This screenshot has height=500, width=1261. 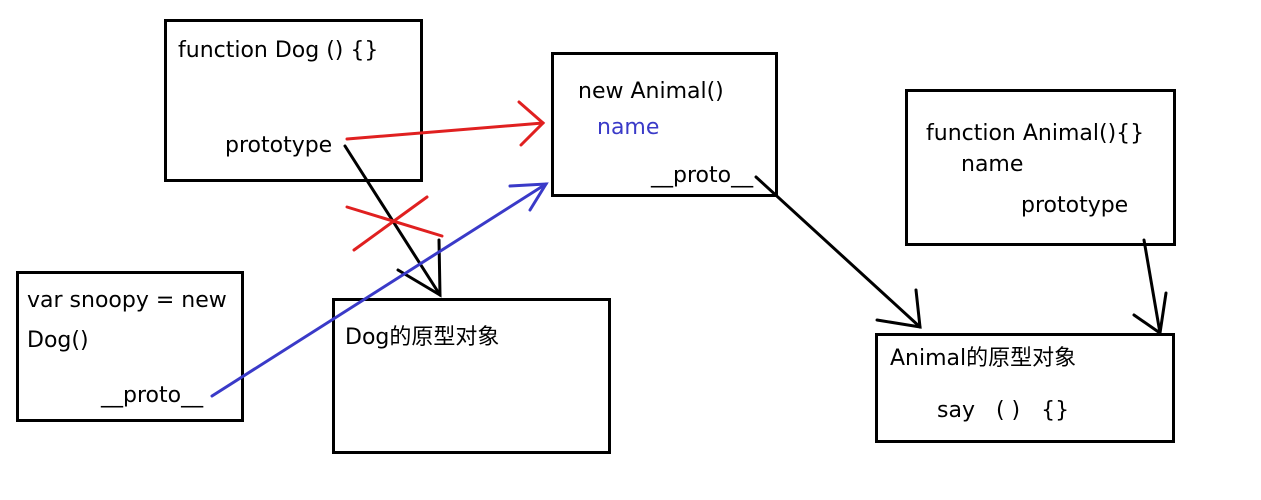 What do you see at coordinates (838, 252) in the screenshot?
I see `black-arrow-new-animal-proto-to-animal-prototype` at bounding box center [838, 252].